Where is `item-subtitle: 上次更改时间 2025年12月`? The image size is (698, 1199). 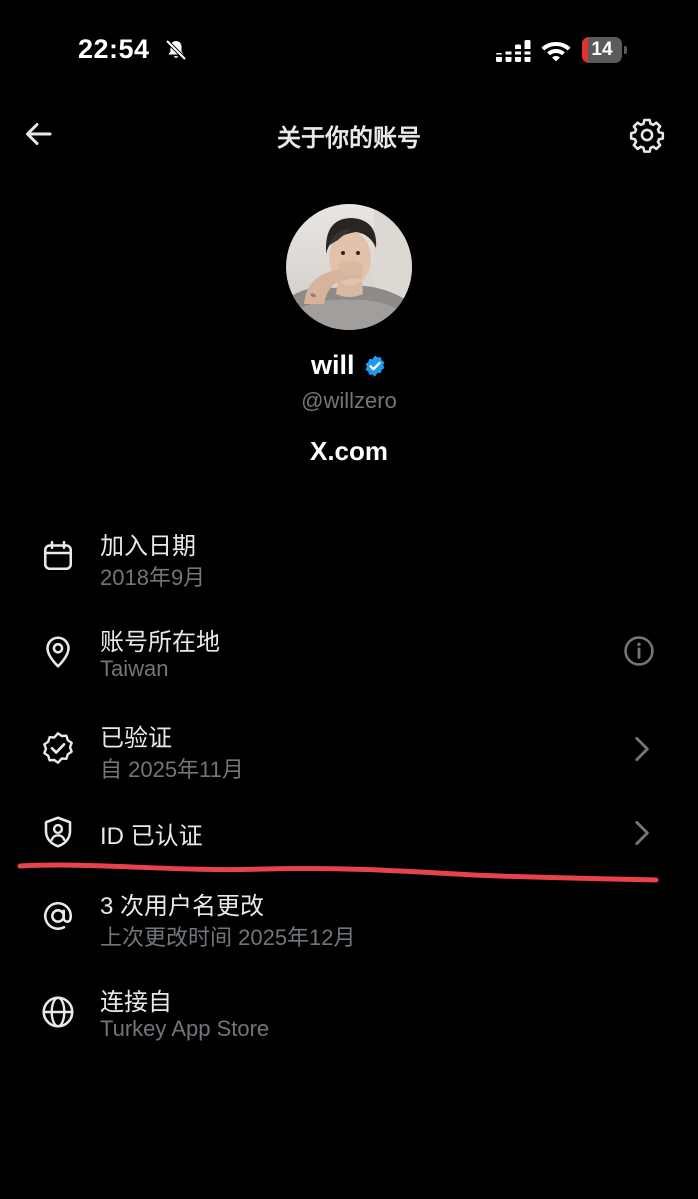
item-subtitle: 上次更改时间 2025年12月 is located at coordinates (228, 937).